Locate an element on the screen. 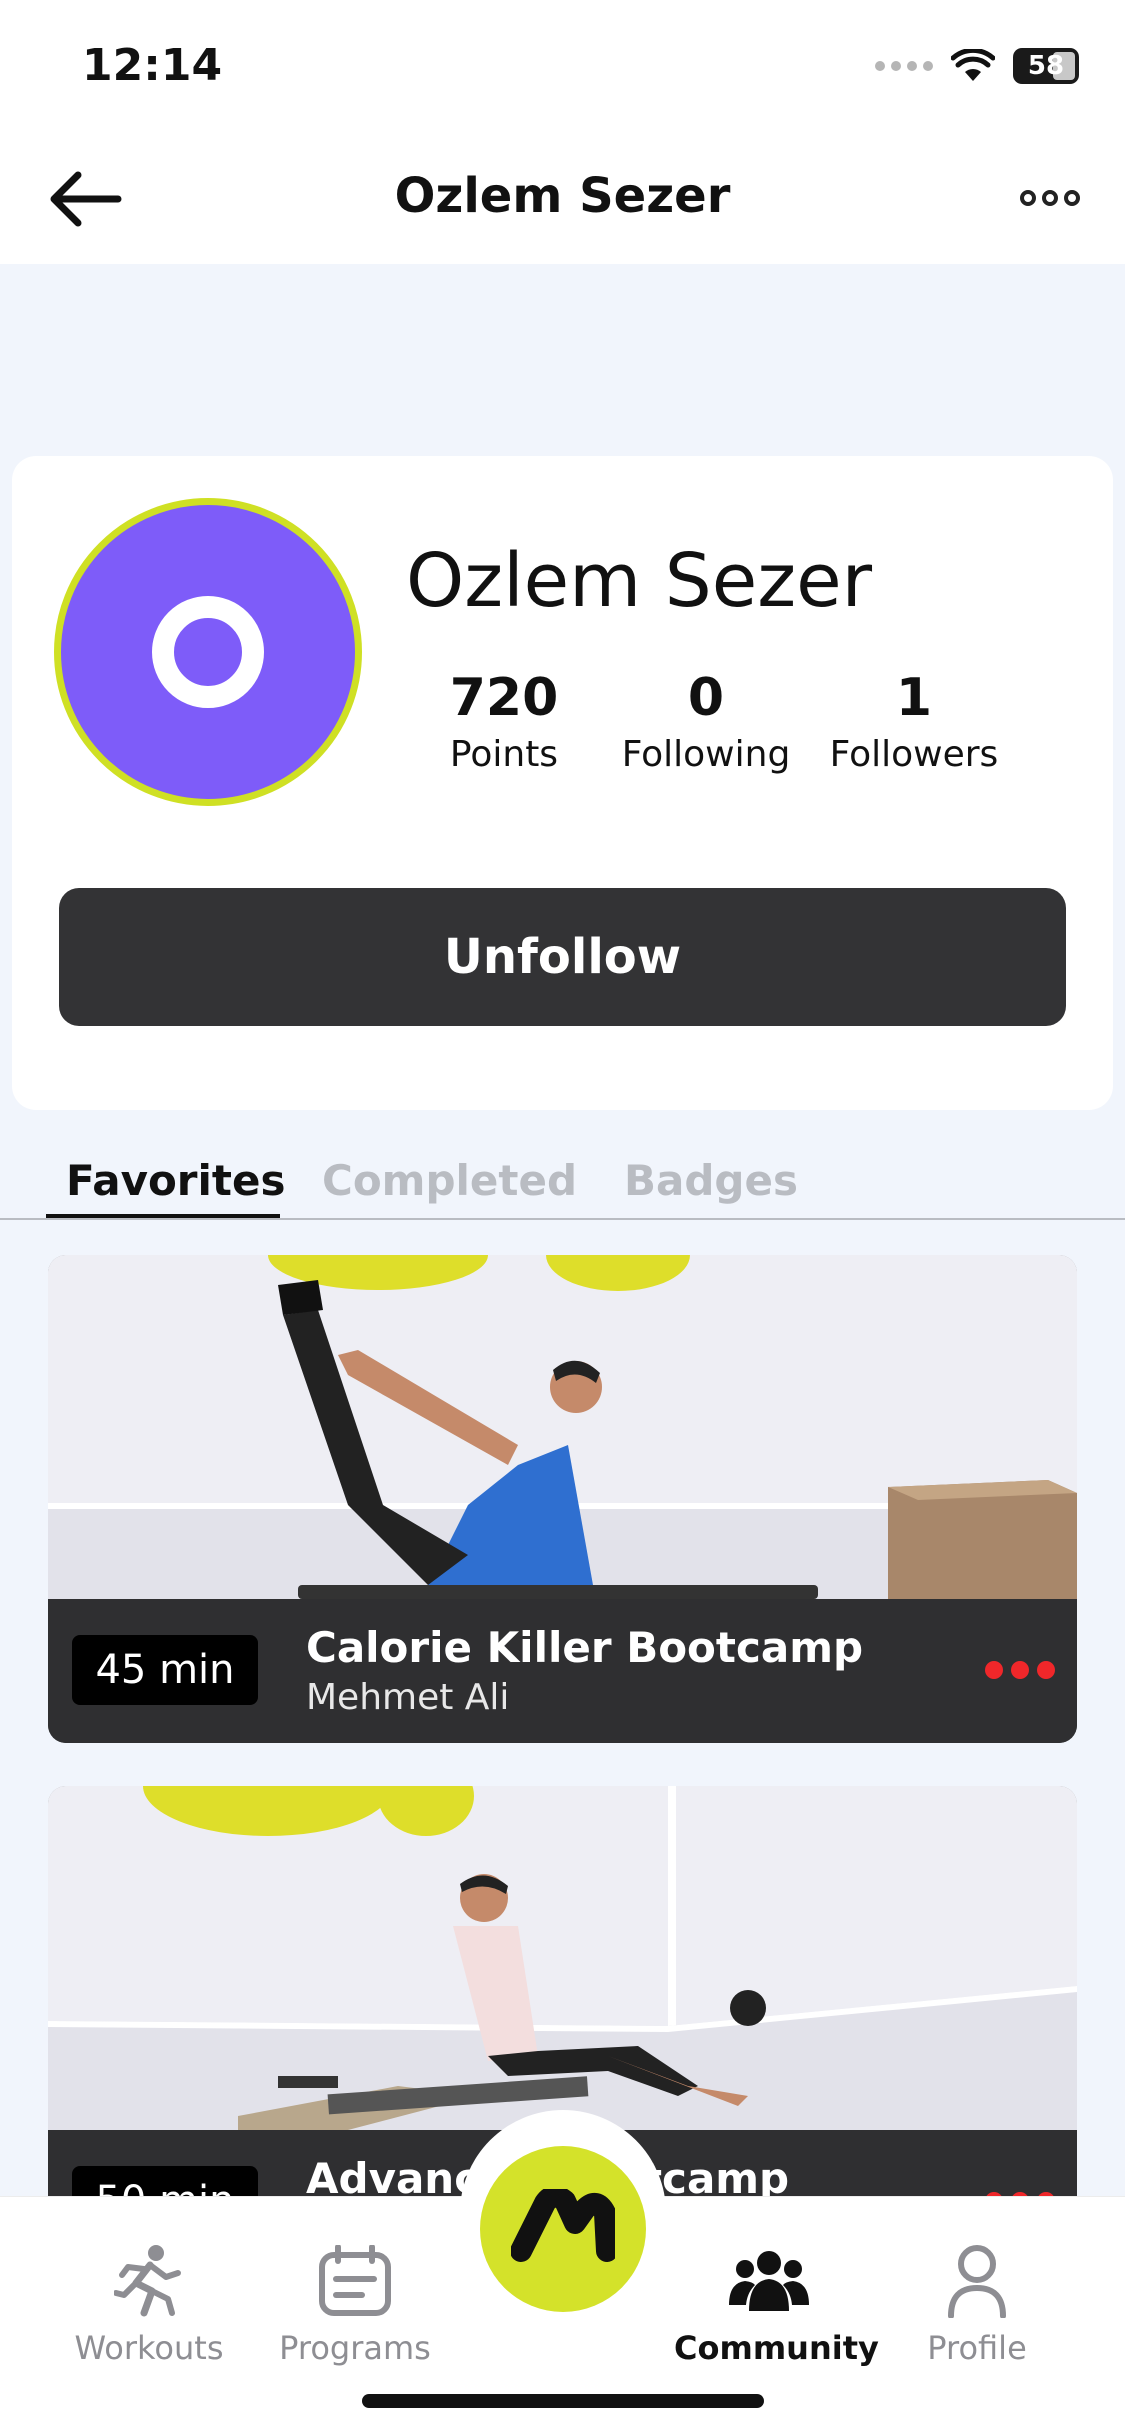 The height and width of the screenshot is (2436, 1125). app-logo-icon is located at coordinates (563, 2225).